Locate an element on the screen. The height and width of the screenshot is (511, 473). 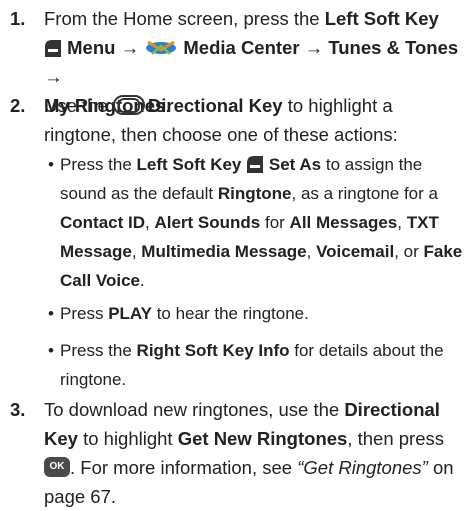
media-center-icon is located at coordinates (161, 47).